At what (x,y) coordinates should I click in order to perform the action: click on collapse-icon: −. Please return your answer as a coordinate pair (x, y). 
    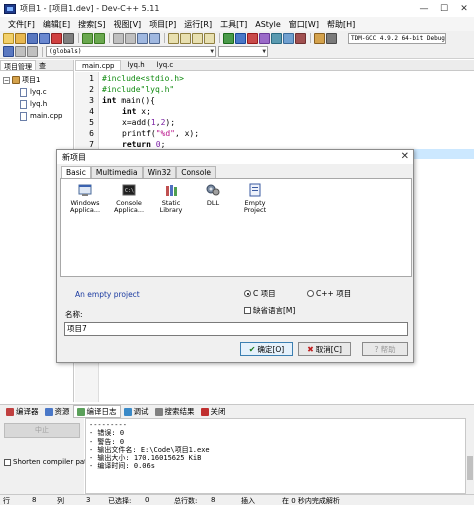
    Looking at the image, I should click on (6, 80).